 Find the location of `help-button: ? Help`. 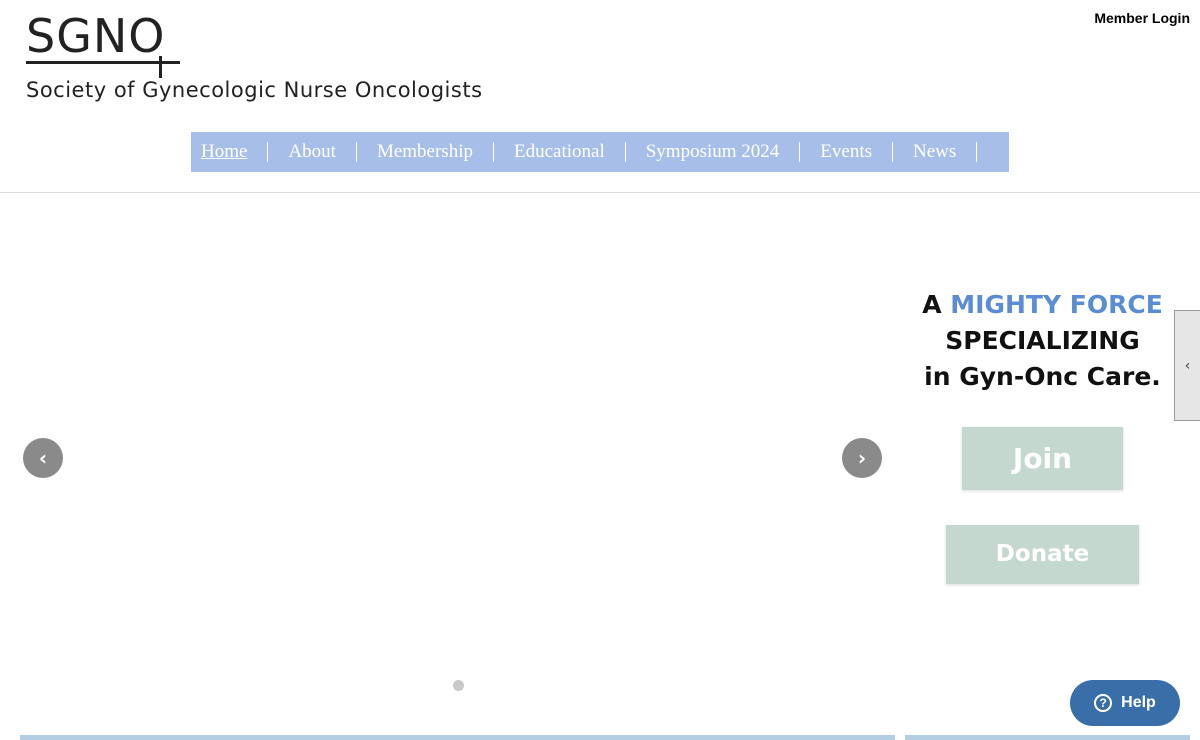

help-button: ? Help is located at coordinates (1125, 703).